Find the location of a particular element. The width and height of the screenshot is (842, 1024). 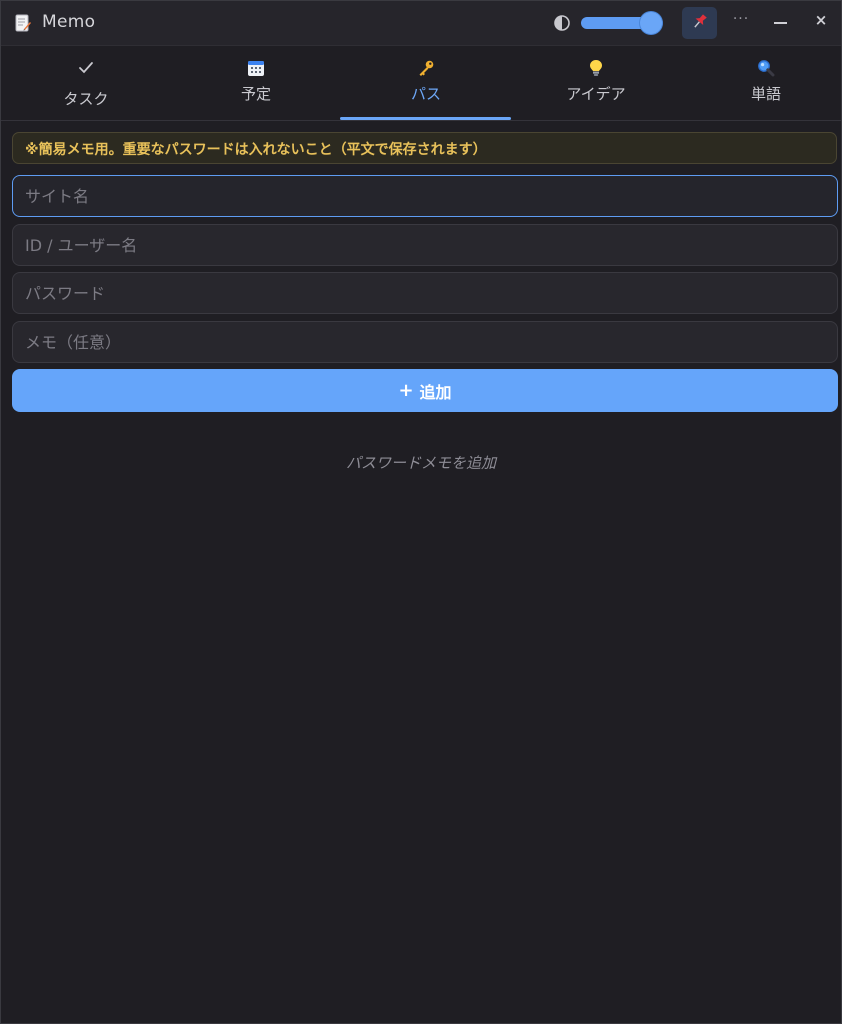

tab-tasks: タスク is located at coordinates (86, 83).